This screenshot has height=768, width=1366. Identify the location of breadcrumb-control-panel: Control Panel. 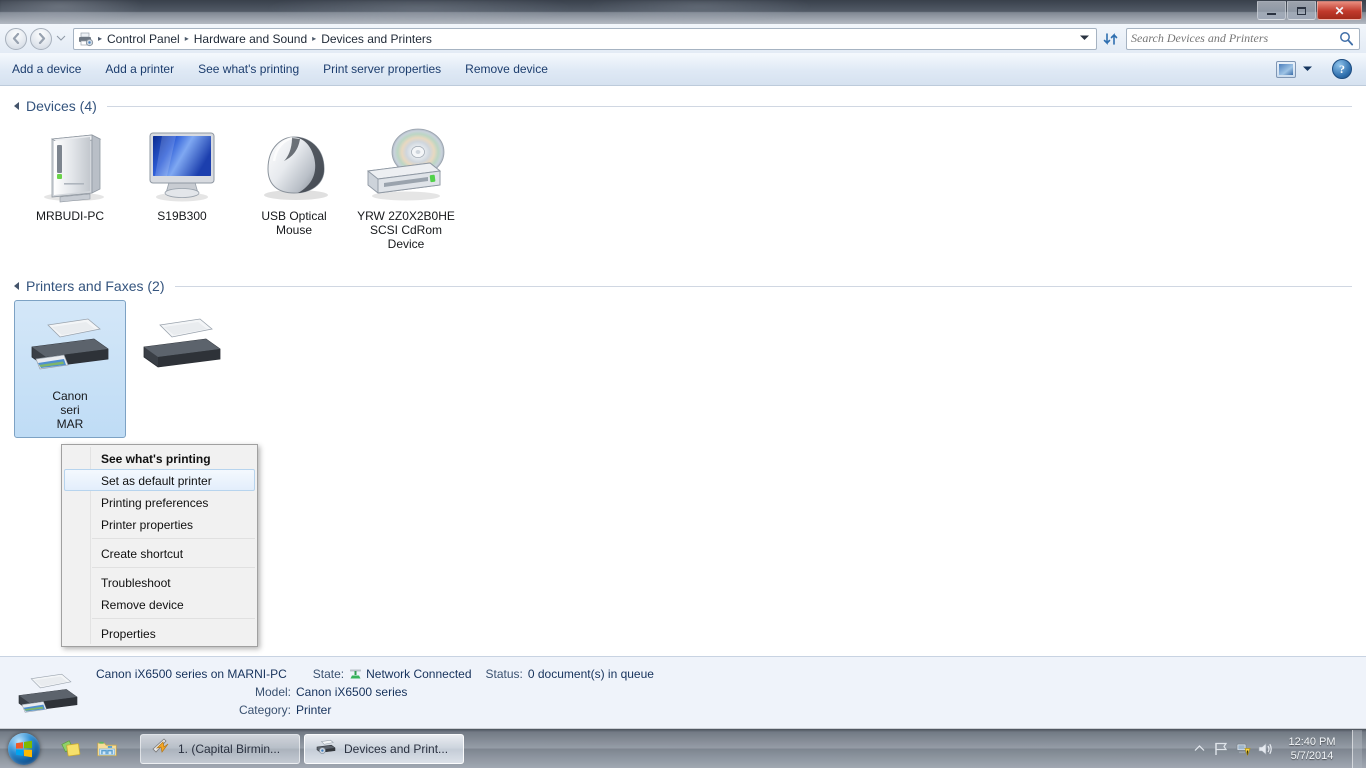
(143, 39).